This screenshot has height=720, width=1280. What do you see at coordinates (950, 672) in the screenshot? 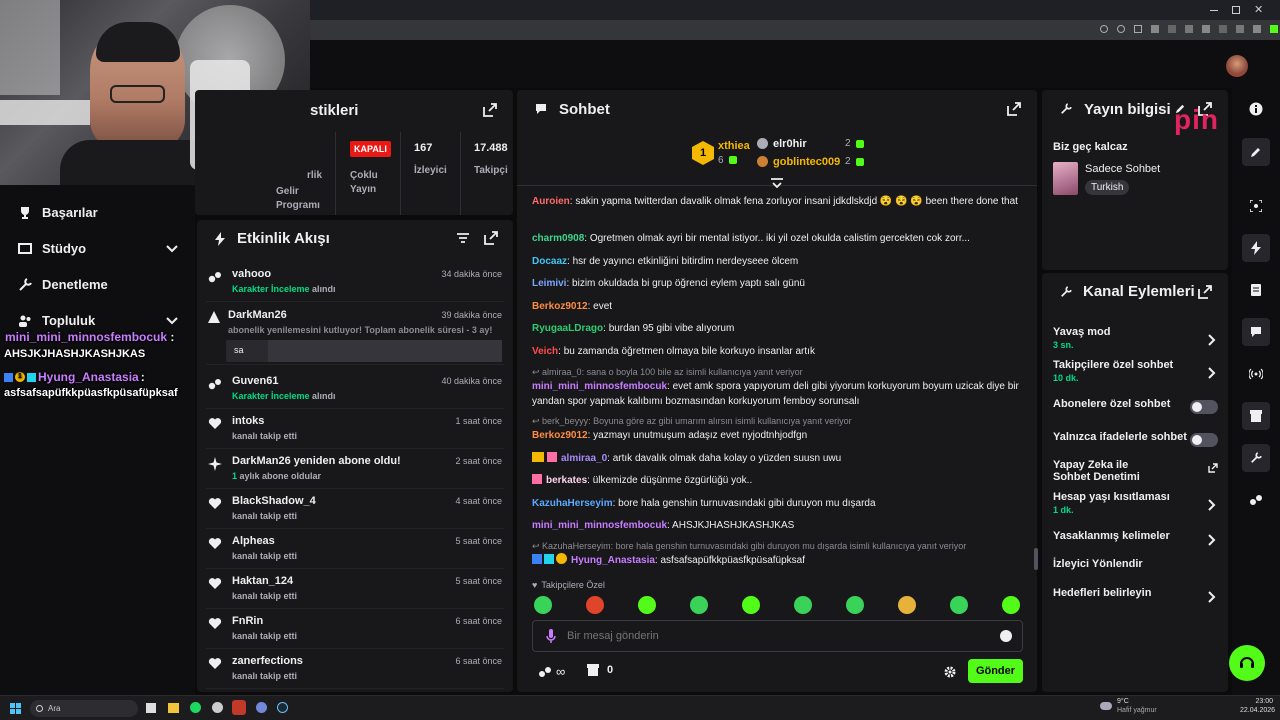
I see `settings-icon` at bounding box center [950, 672].